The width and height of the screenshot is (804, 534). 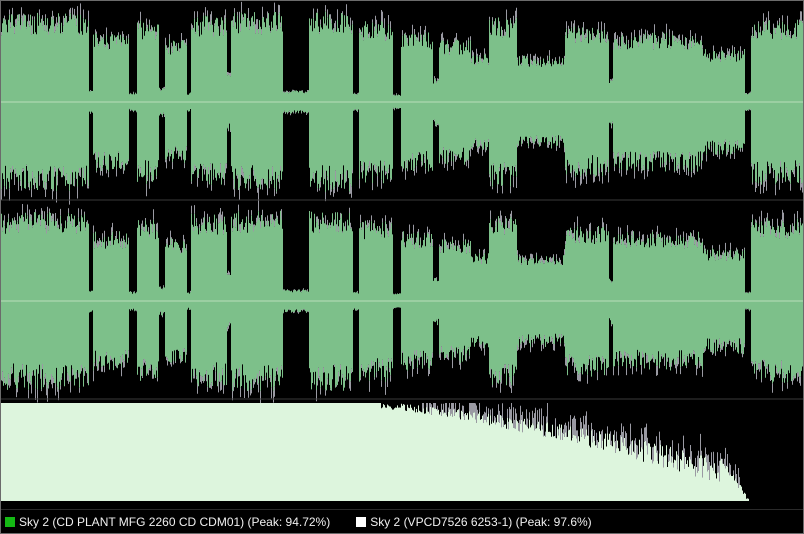 I want to click on legend-label-vpcd: Sky 2 (VPCD7526 6253-1) (Peak: 97.6%), so click(x=481, y=521).